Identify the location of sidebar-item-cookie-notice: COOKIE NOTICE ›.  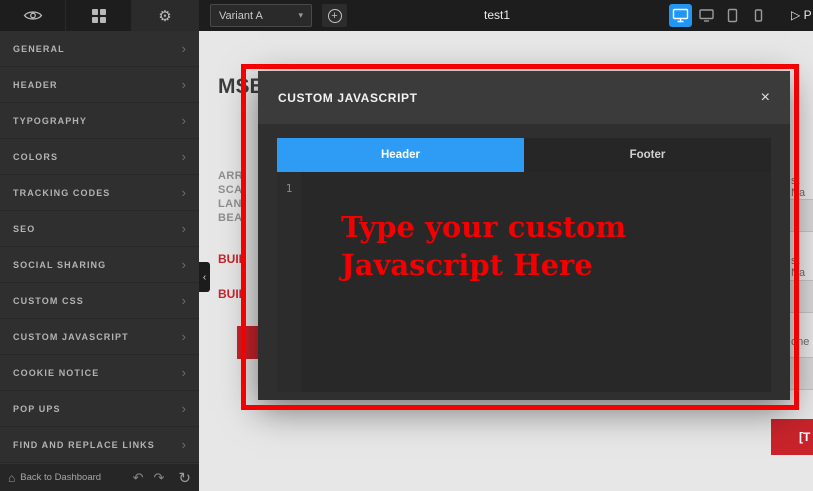
(99, 373).